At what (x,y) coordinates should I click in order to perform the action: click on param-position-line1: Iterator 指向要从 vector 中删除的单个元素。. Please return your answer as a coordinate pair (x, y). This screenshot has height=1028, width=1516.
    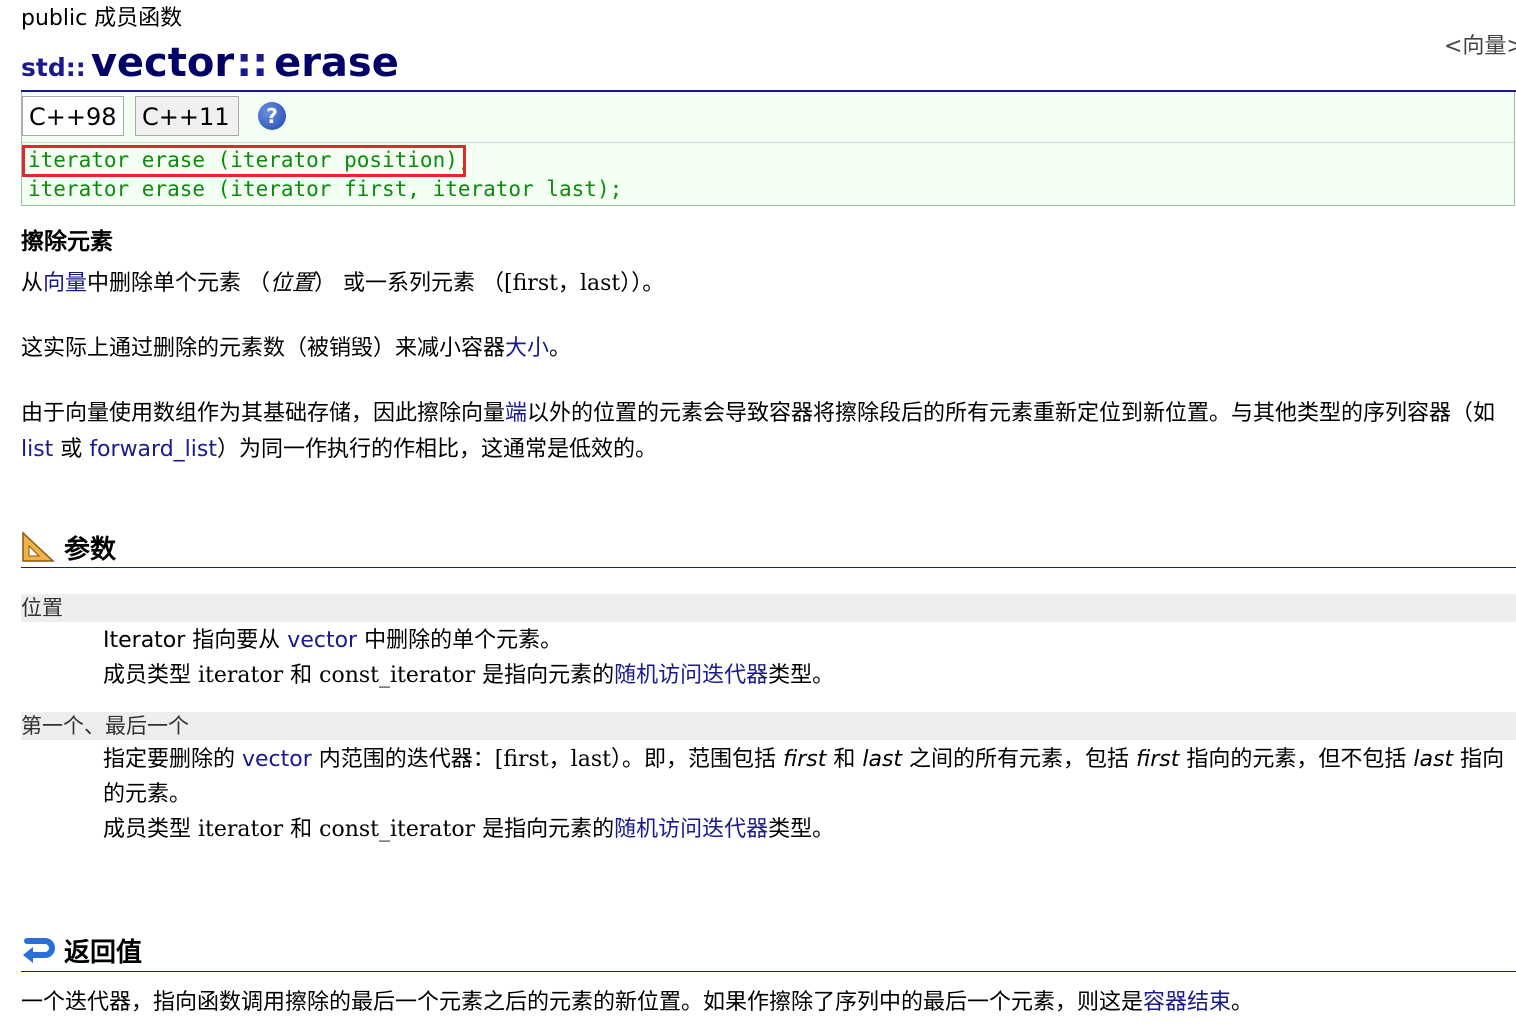
    Looking at the image, I should click on (333, 640).